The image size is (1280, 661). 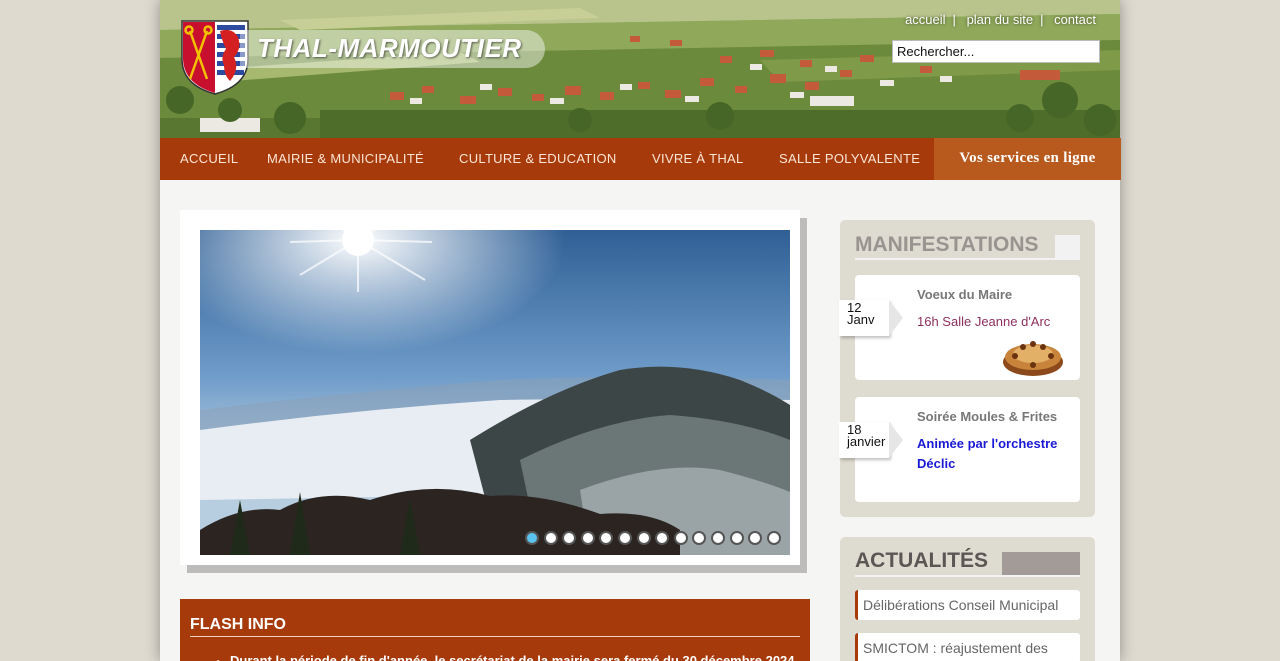 What do you see at coordinates (538, 158) in the screenshot?
I see `nav-item-culture: CULTURE & EDUCATION` at bounding box center [538, 158].